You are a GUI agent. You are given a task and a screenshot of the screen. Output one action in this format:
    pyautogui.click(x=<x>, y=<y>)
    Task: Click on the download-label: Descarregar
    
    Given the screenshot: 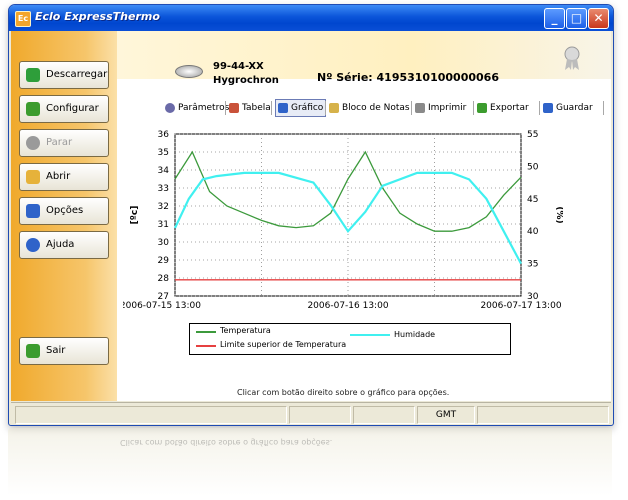 What is the action you would take?
    pyautogui.click(x=77, y=74)
    